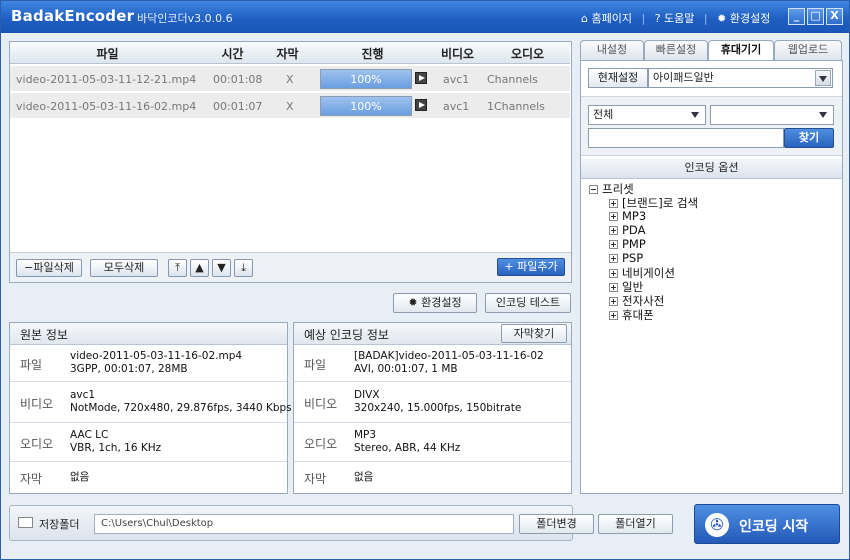  I want to click on cell-audio: Channels, so click(512, 79).